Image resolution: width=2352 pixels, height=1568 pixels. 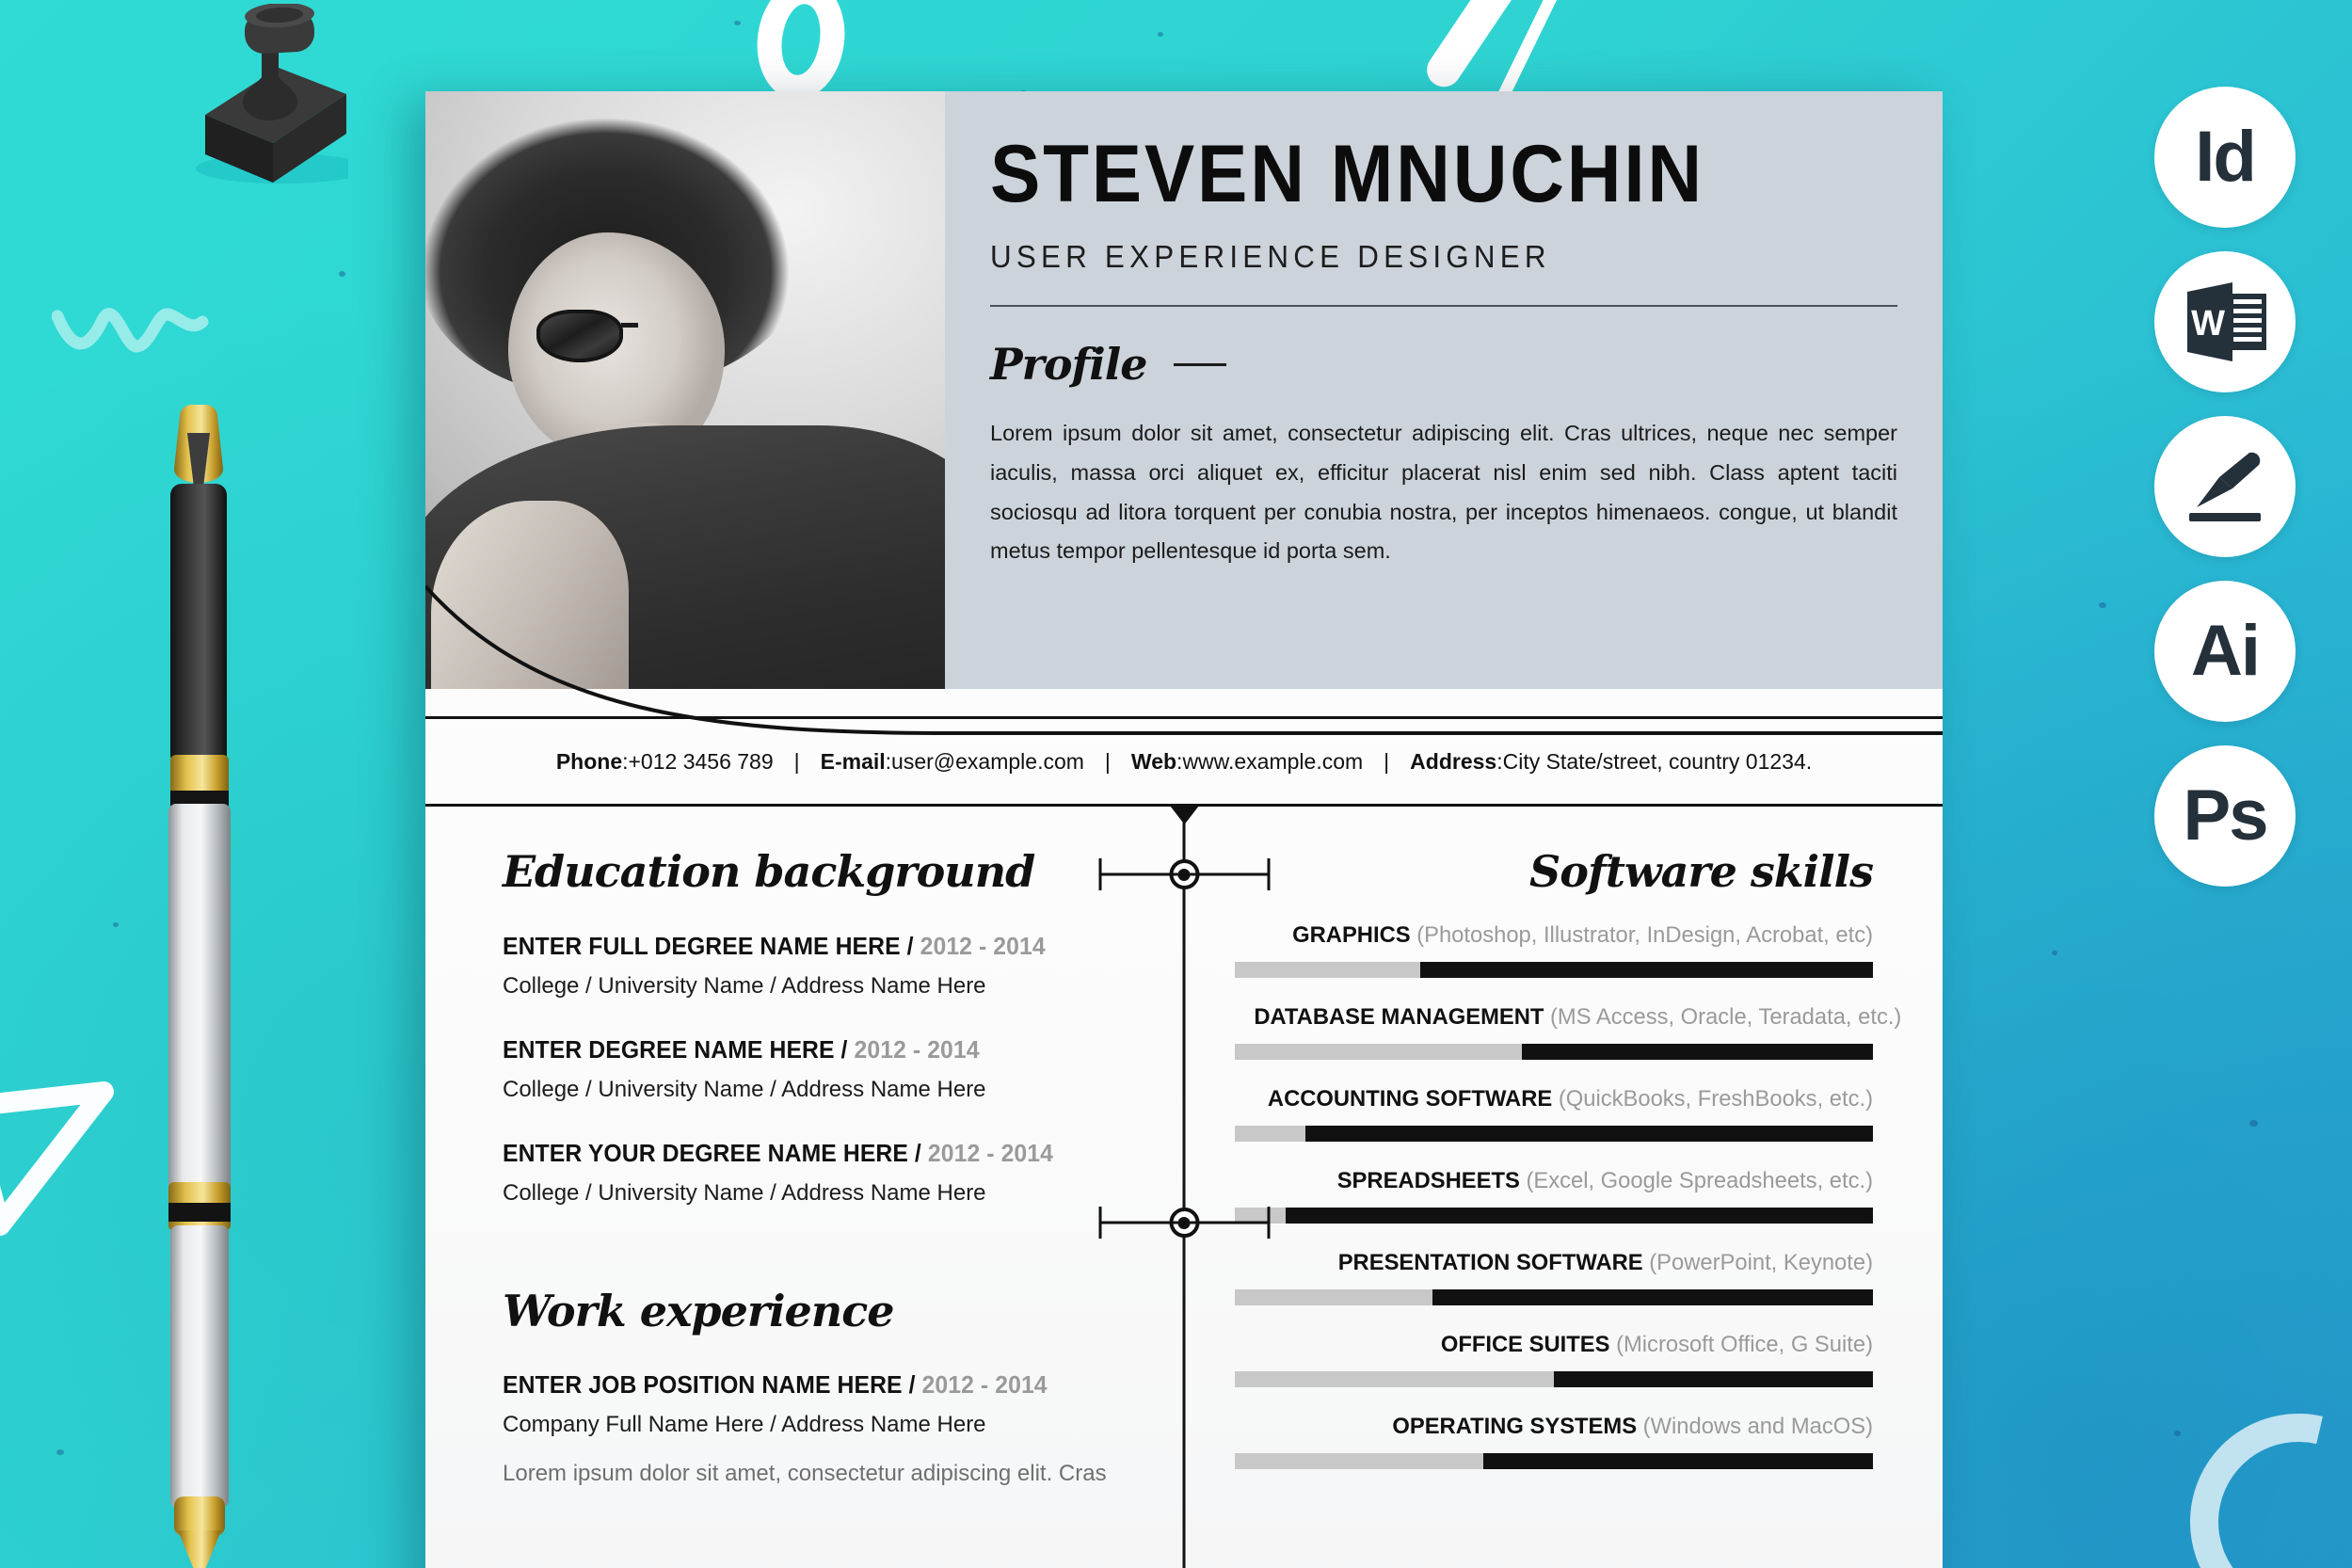 I want to click on skill-name: PRESENTATION SOFTWARE, so click(x=1490, y=1262).